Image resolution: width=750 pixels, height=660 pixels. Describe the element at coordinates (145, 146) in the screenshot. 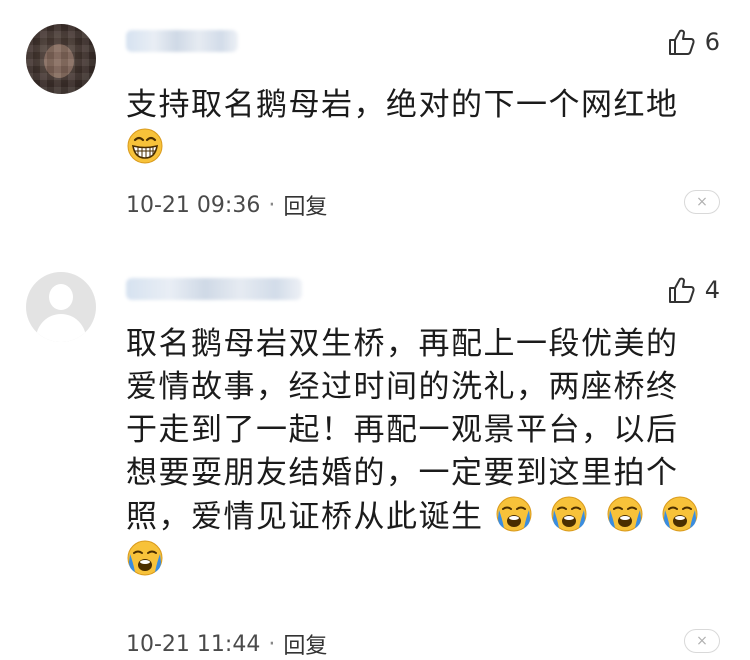

I see `grinning-face-emoji` at that location.